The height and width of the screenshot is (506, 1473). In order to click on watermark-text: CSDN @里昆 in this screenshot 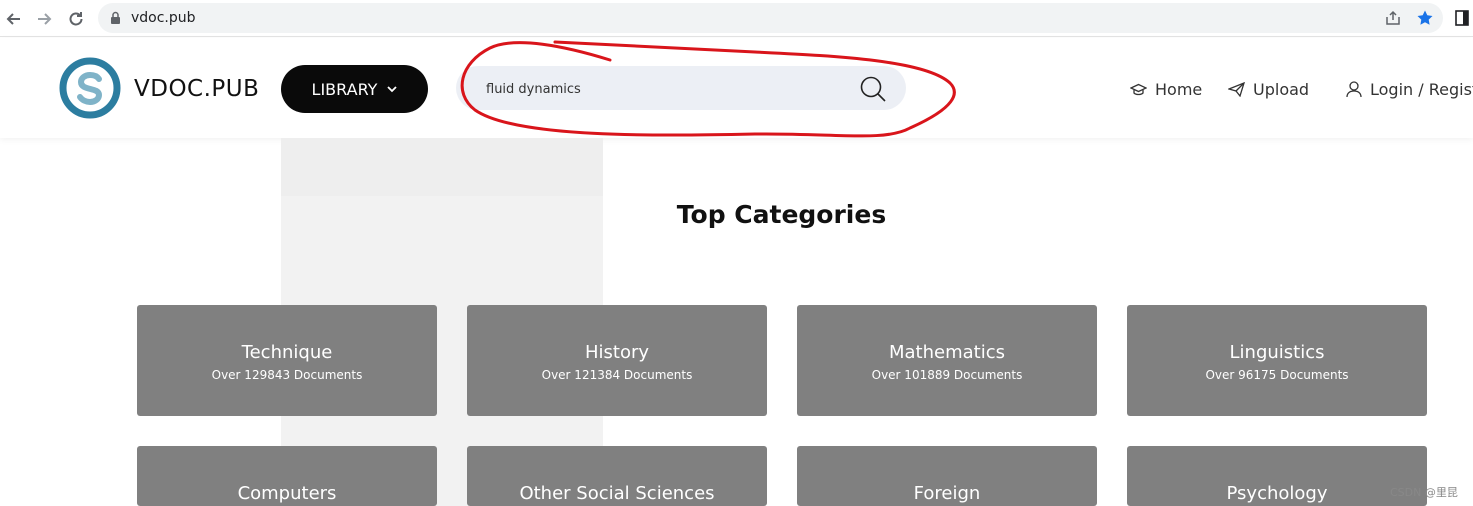, I will do `click(1424, 492)`.